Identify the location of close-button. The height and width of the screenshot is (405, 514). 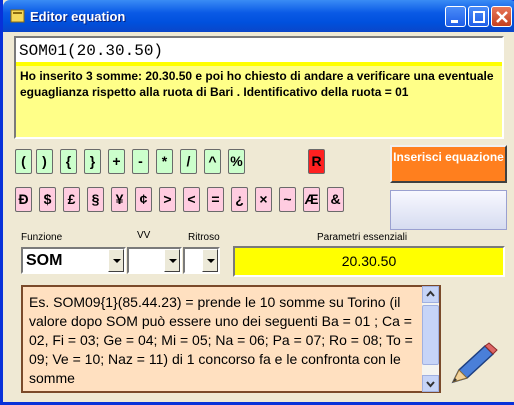
(501, 16).